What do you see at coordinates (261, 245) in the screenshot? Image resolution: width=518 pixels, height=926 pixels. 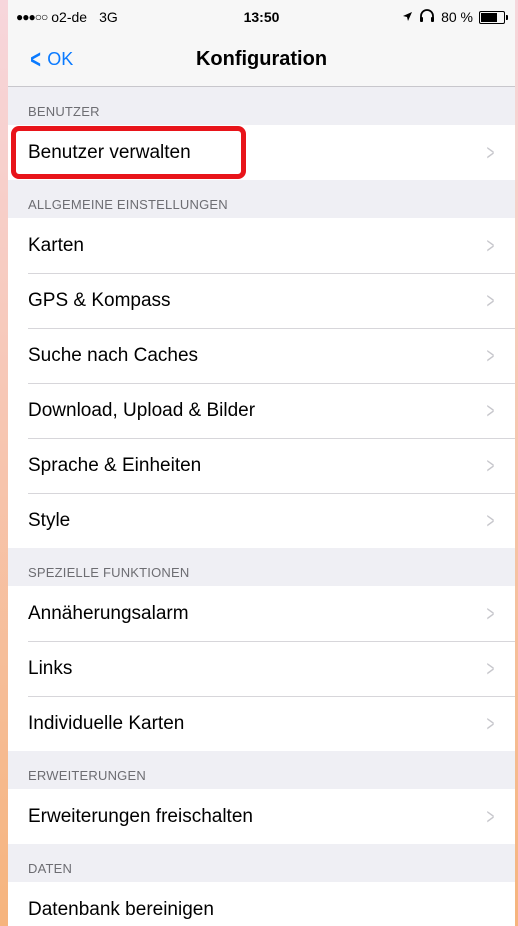 I see `settings-row-karten: Karten >` at bounding box center [261, 245].